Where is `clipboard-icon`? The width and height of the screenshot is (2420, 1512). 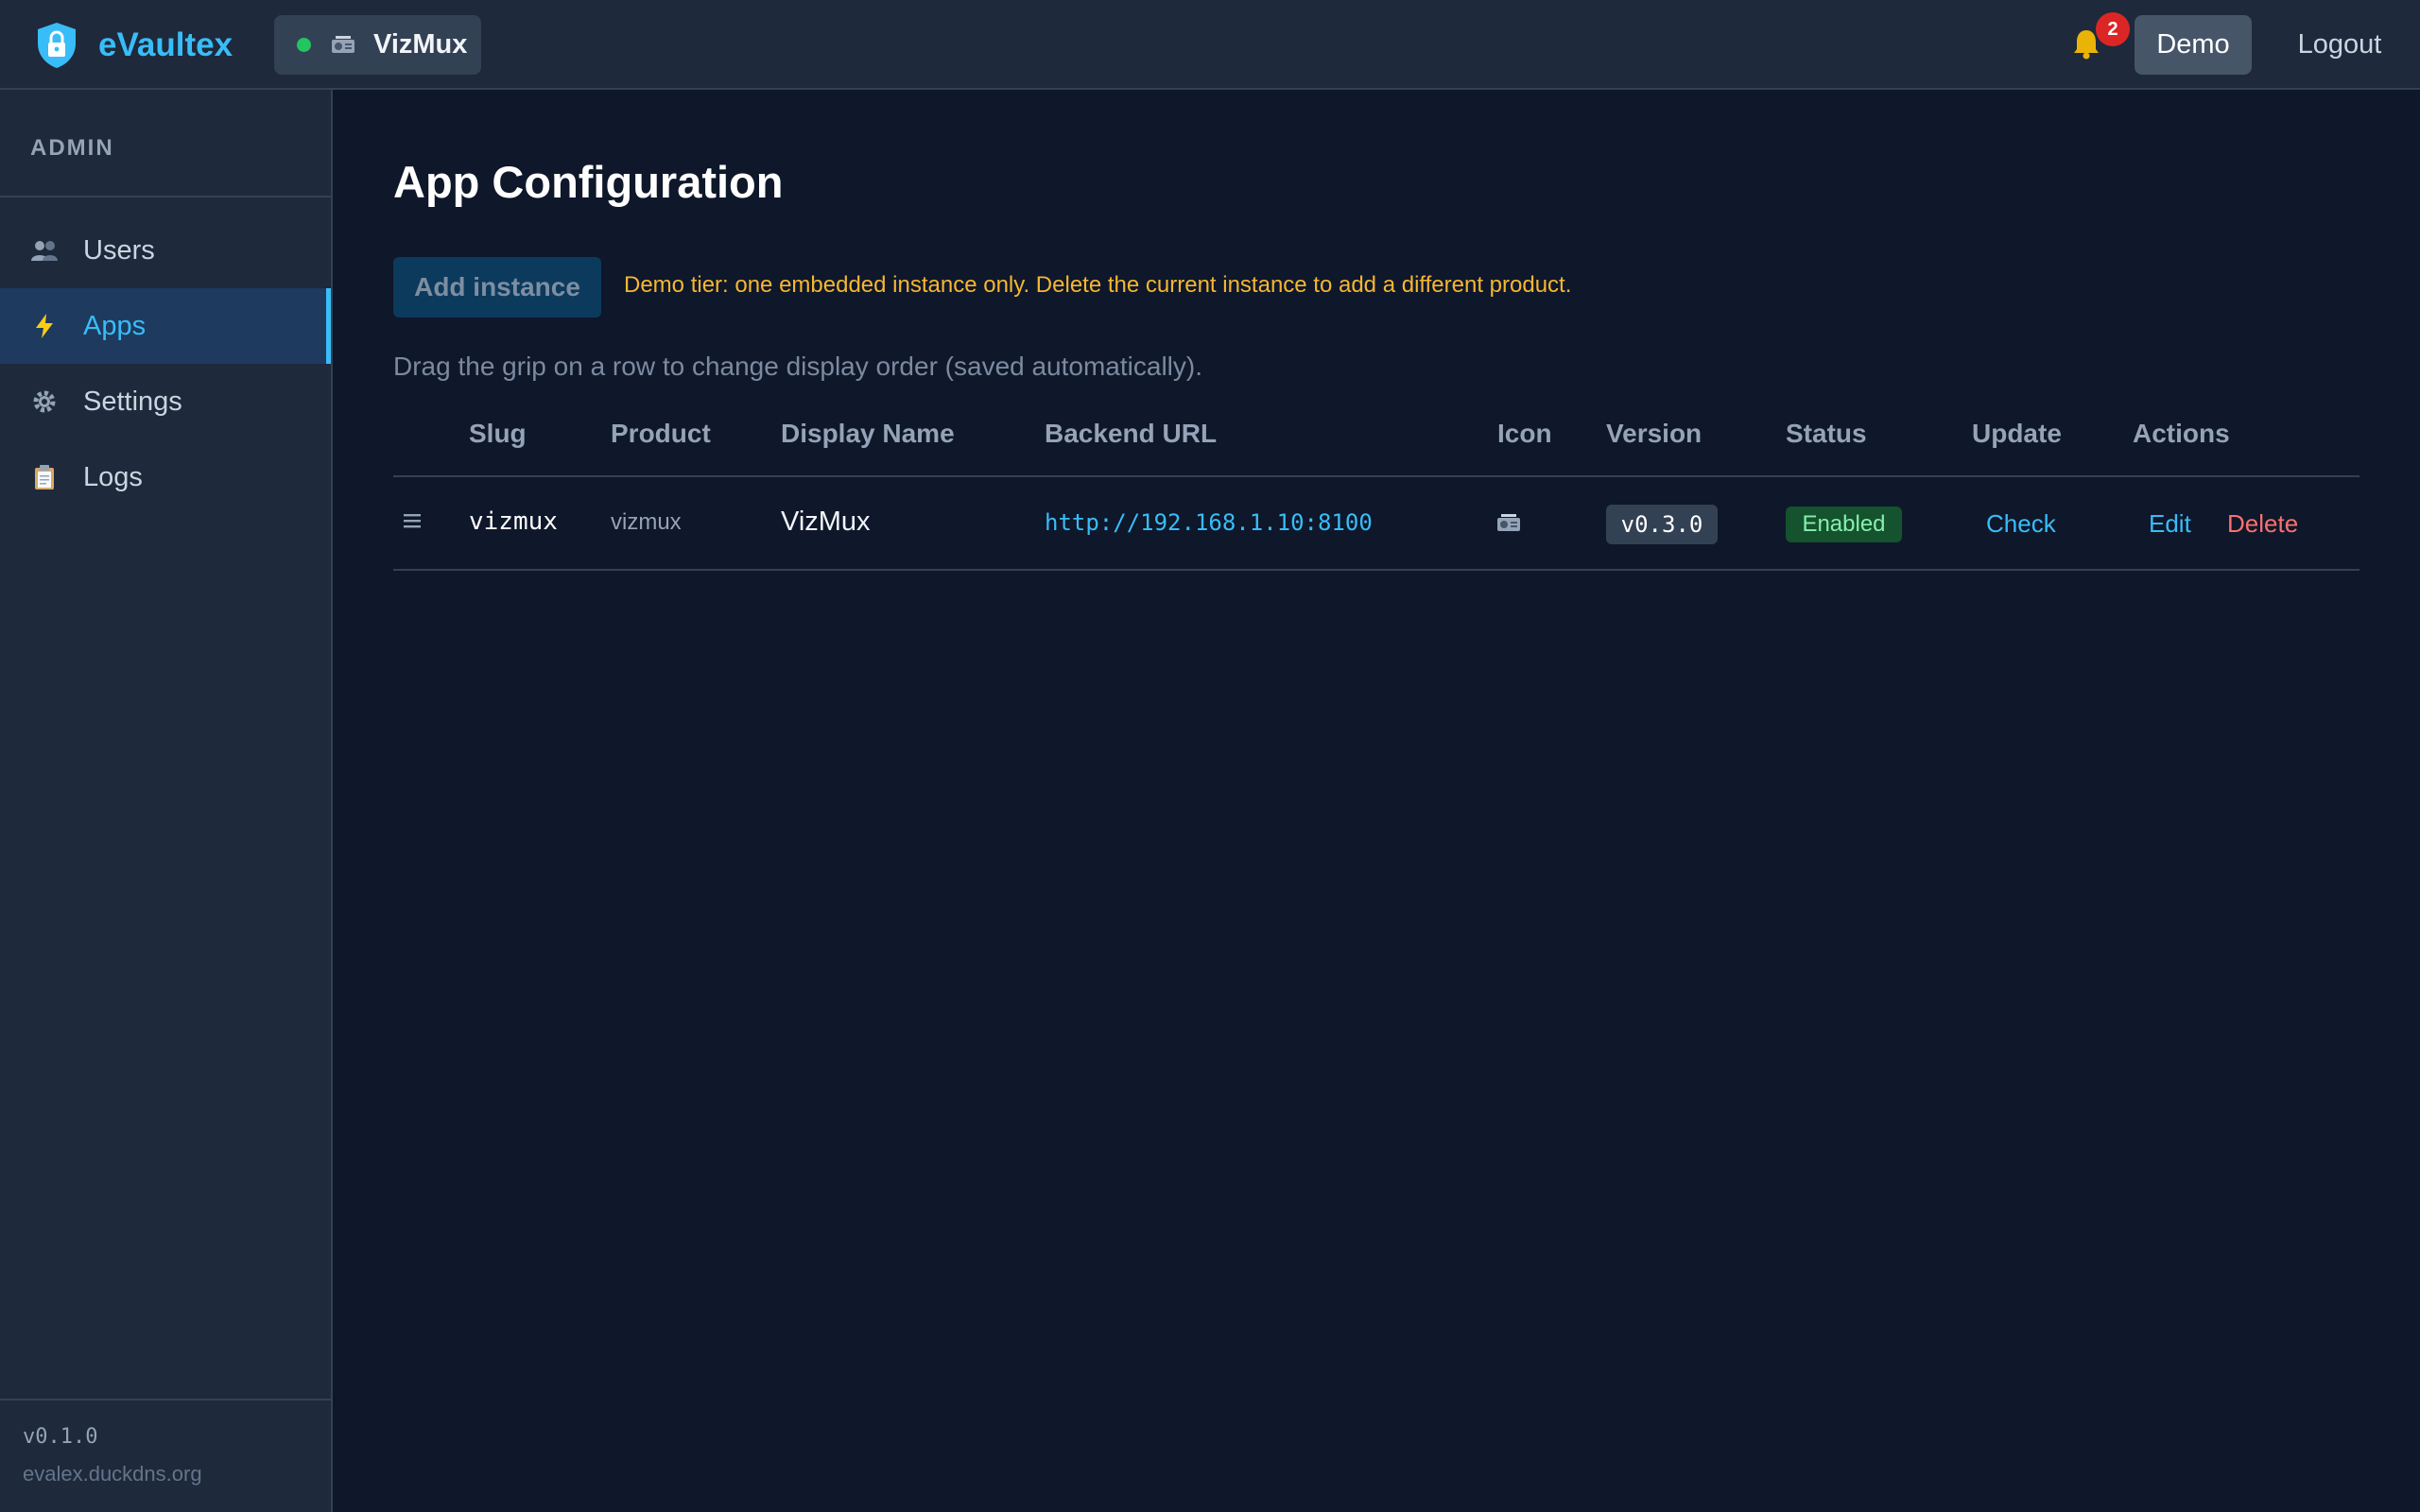 clipboard-icon is located at coordinates (44, 477).